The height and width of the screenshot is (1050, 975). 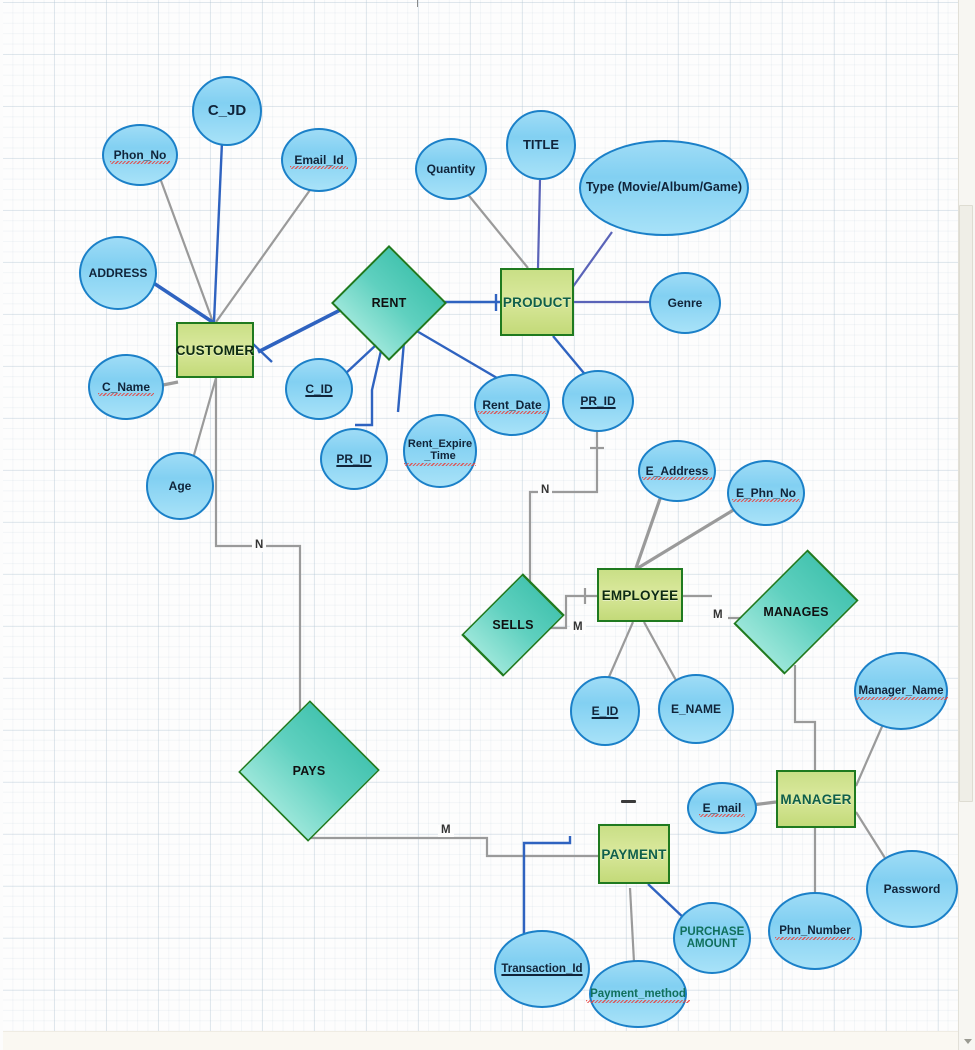 I want to click on entity-customer: CUSTOMER, so click(x=215, y=350).